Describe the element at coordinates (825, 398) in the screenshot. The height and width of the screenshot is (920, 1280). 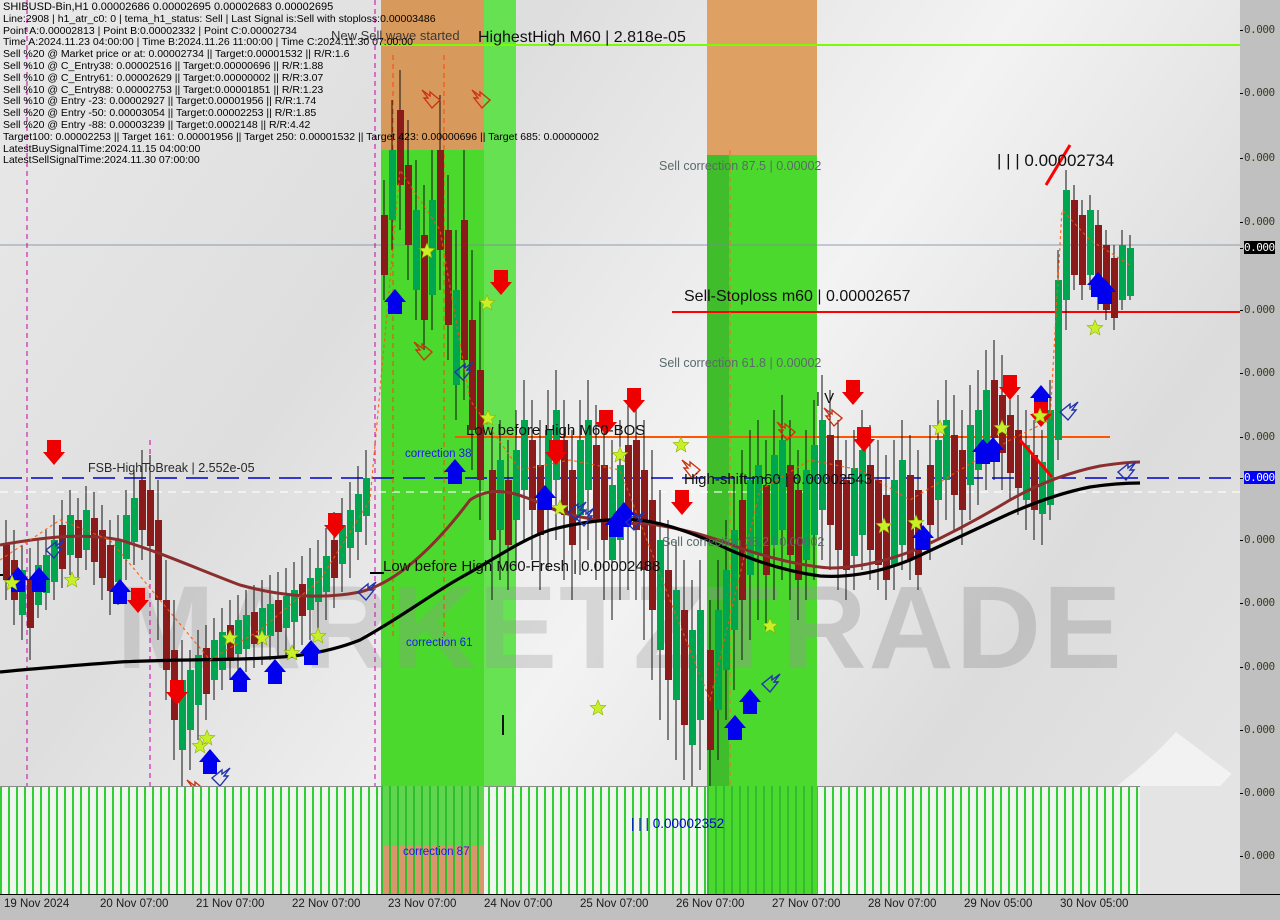
I see `label-price-tag-mid: | V` at that location.